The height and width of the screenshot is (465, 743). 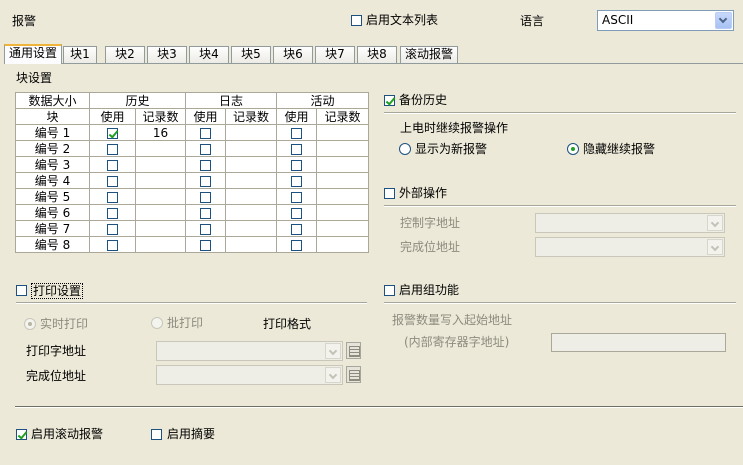 What do you see at coordinates (249, 351) in the screenshot?
I see `print-addr-select` at bounding box center [249, 351].